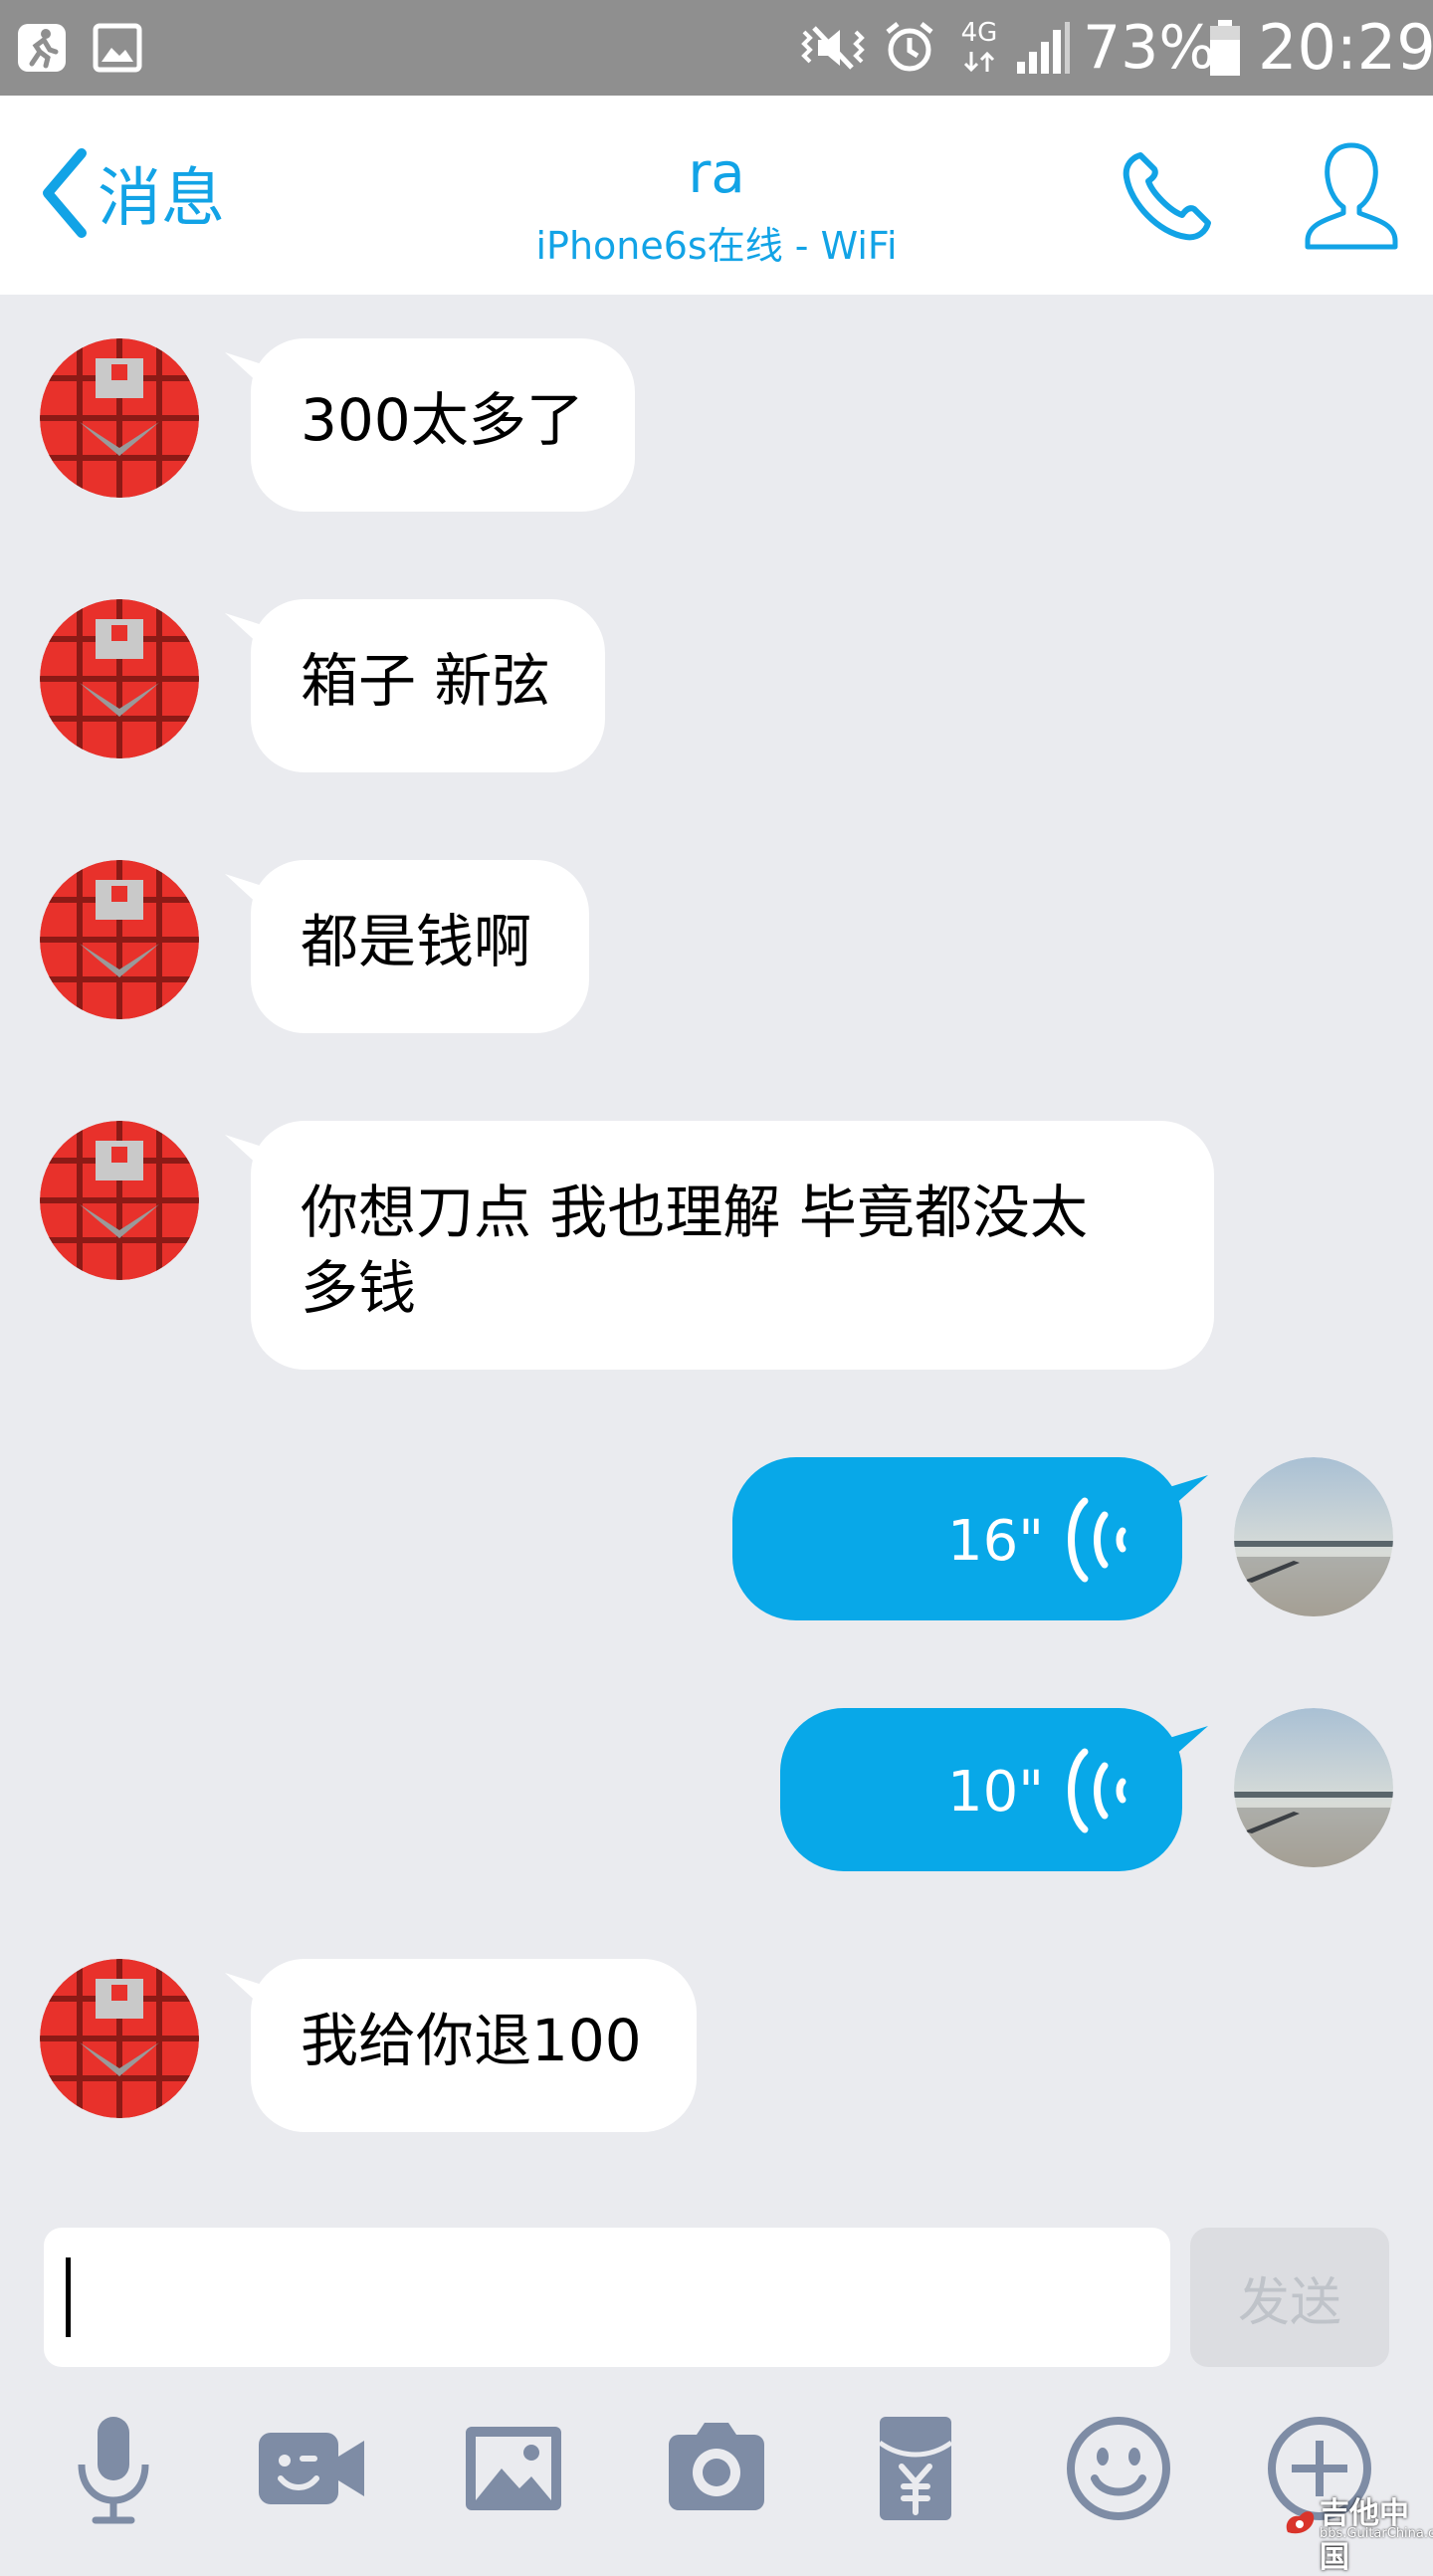  What do you see at coordinates (1345, 47) in the screenshot?
I see `status-time: 20:29` at bounding box center [1345, 47].